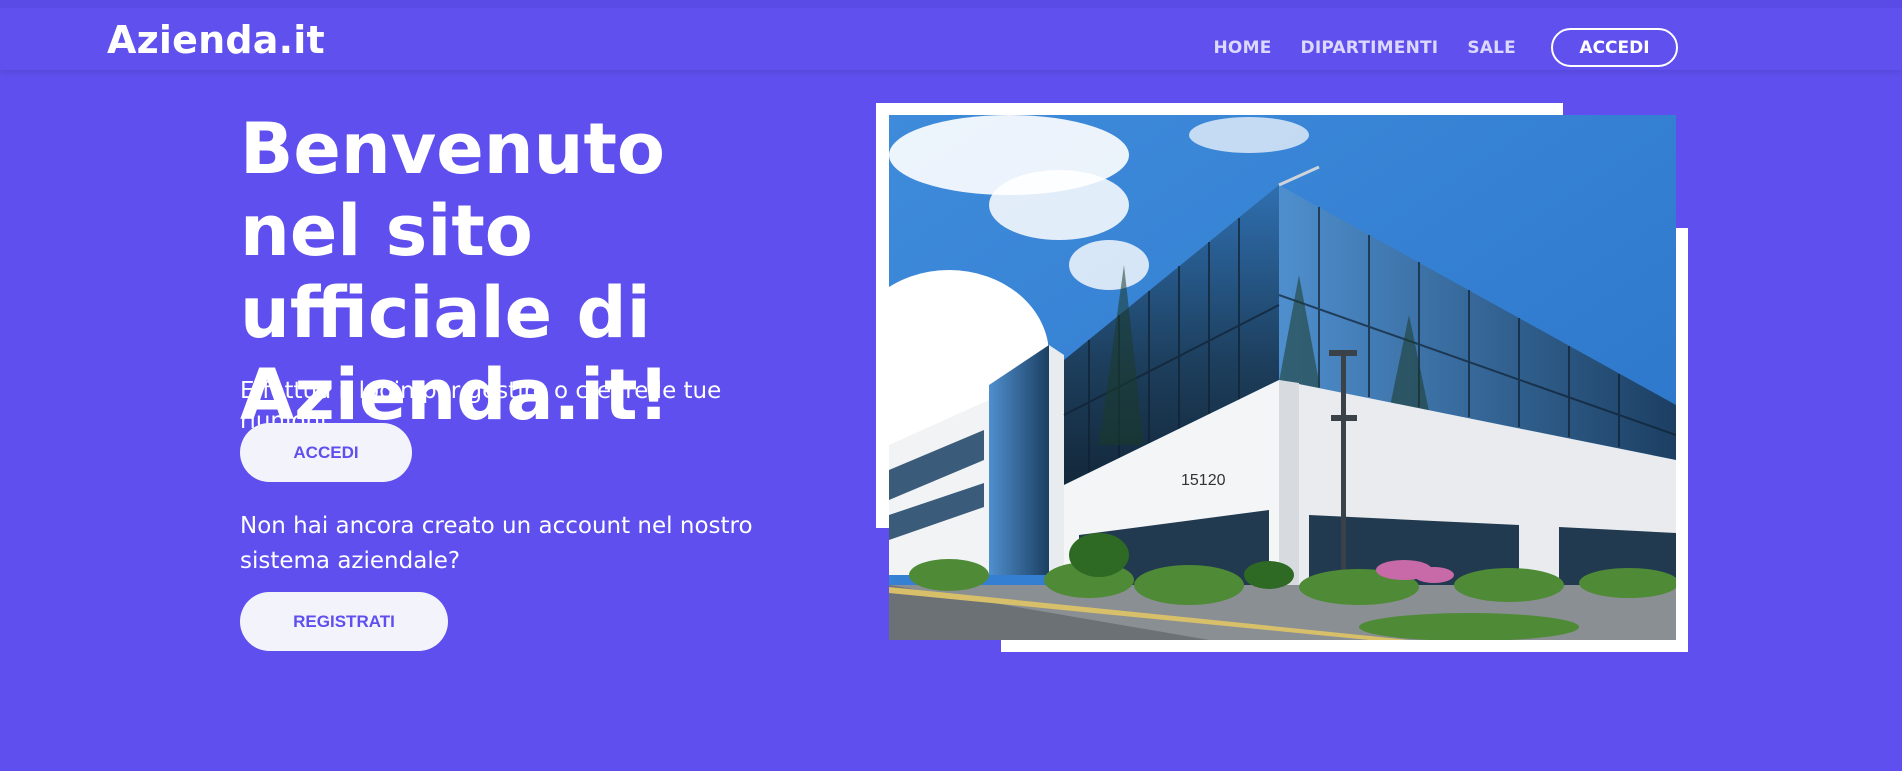 The width and height of the screenshot is (1902, 771). What do you see at coordinates (1370, 48) in the screenshot?
I see `nav-link-dipartimenti: DIPARTIMENTI` at bounding box center [1370, 48].